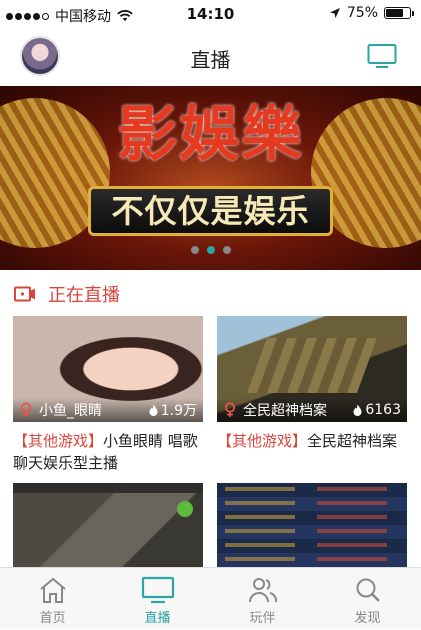 Image resolution: width=421 pixels, height=630 pixels. What do you see at coordinates (368, 590) in the screenshot?
I see `search-icon` at bounding box center [368, 590].